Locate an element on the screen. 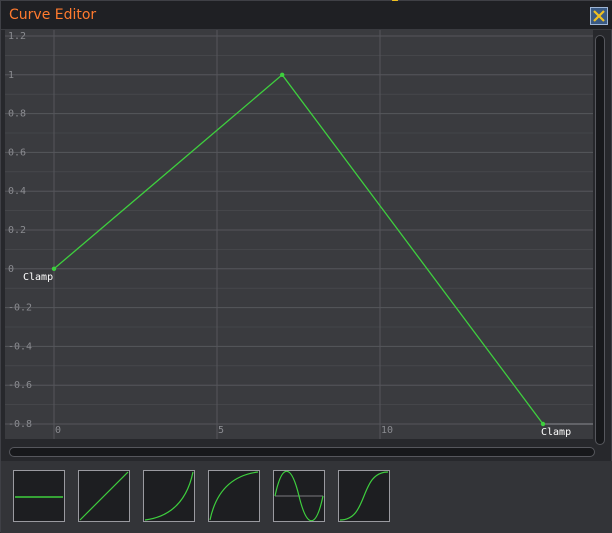 This screenshot has width=612, height=533. preset-linear-button is located at coordinates (104, 496).